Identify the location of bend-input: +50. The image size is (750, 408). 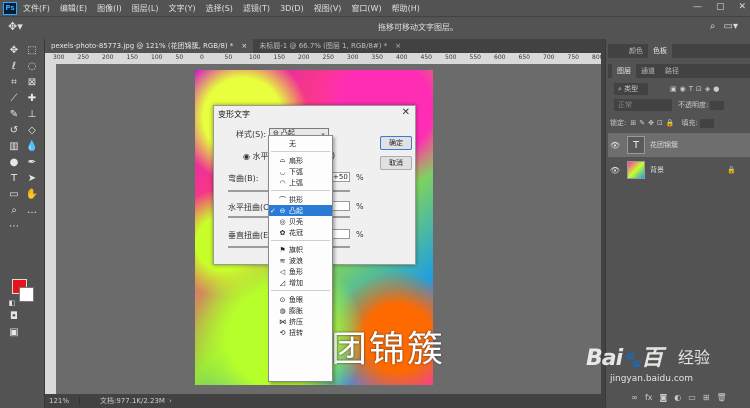
(340, 177).